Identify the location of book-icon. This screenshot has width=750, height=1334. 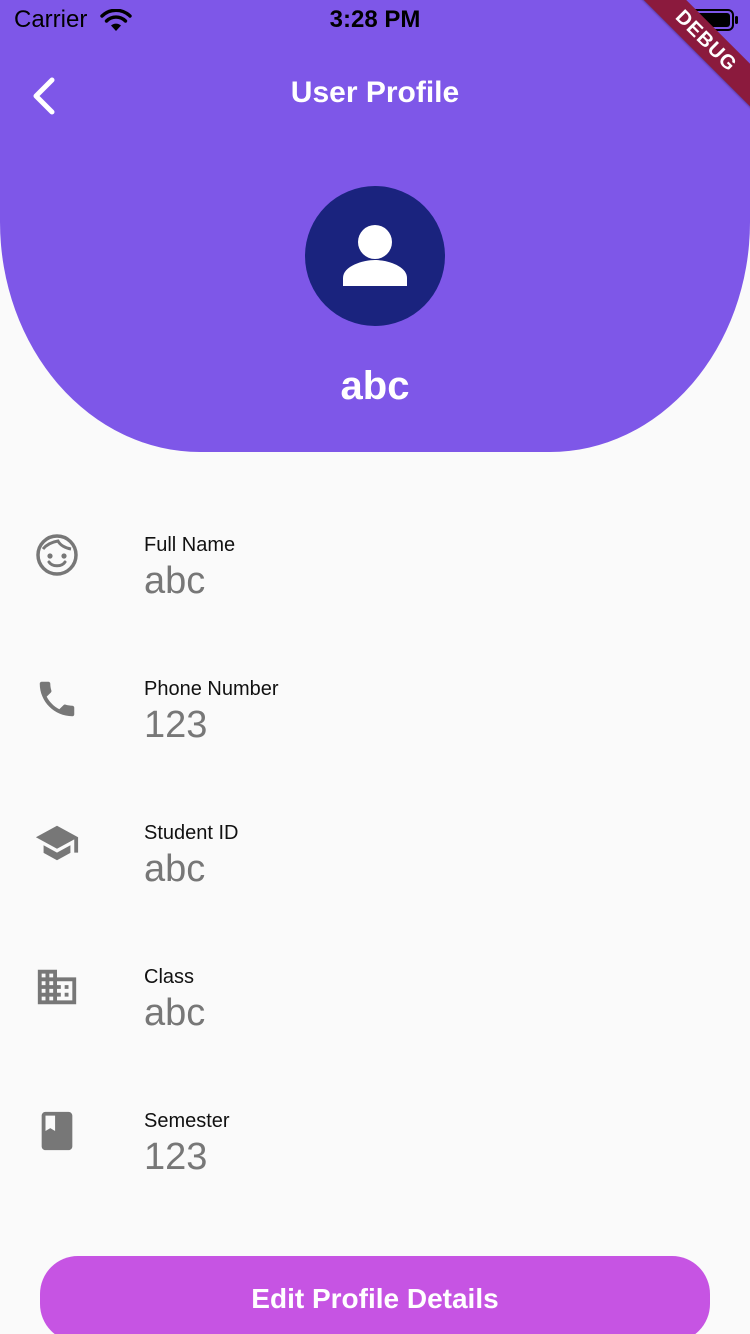
(57, 1131).